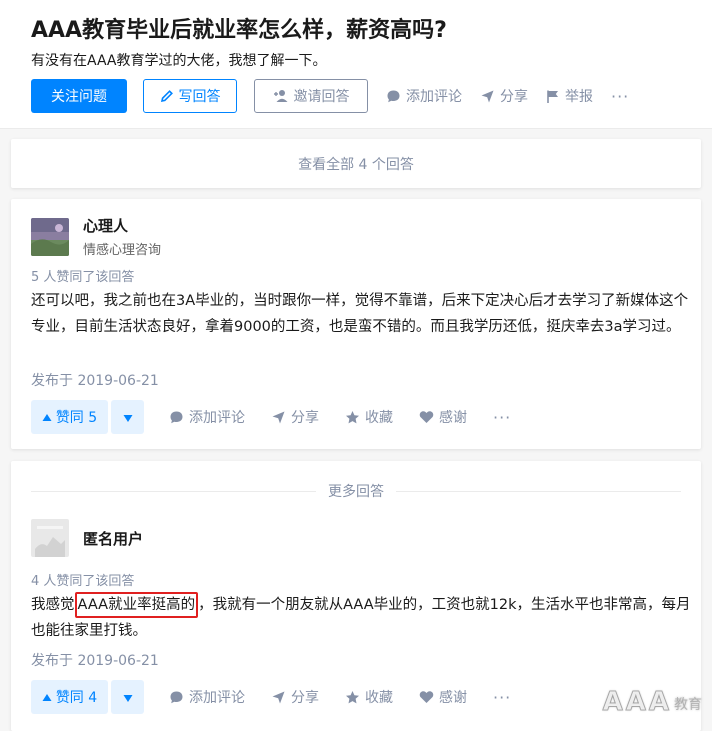 The height and width of the screenshot is (731, 712). Describe the element at coordinates (637, 702) in the screenshot. I see `watermark-main: AAA` at that location.